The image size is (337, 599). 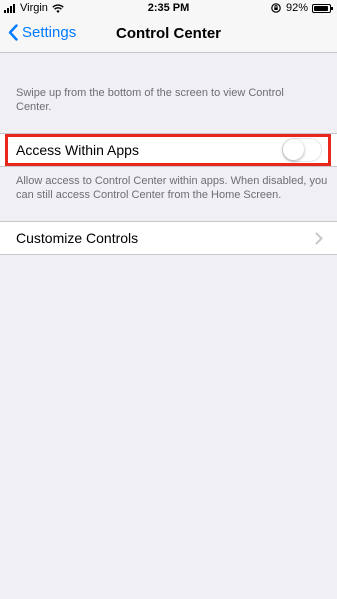 I want to click on disclosure-chevron-icon, so click(x=319, y=238).